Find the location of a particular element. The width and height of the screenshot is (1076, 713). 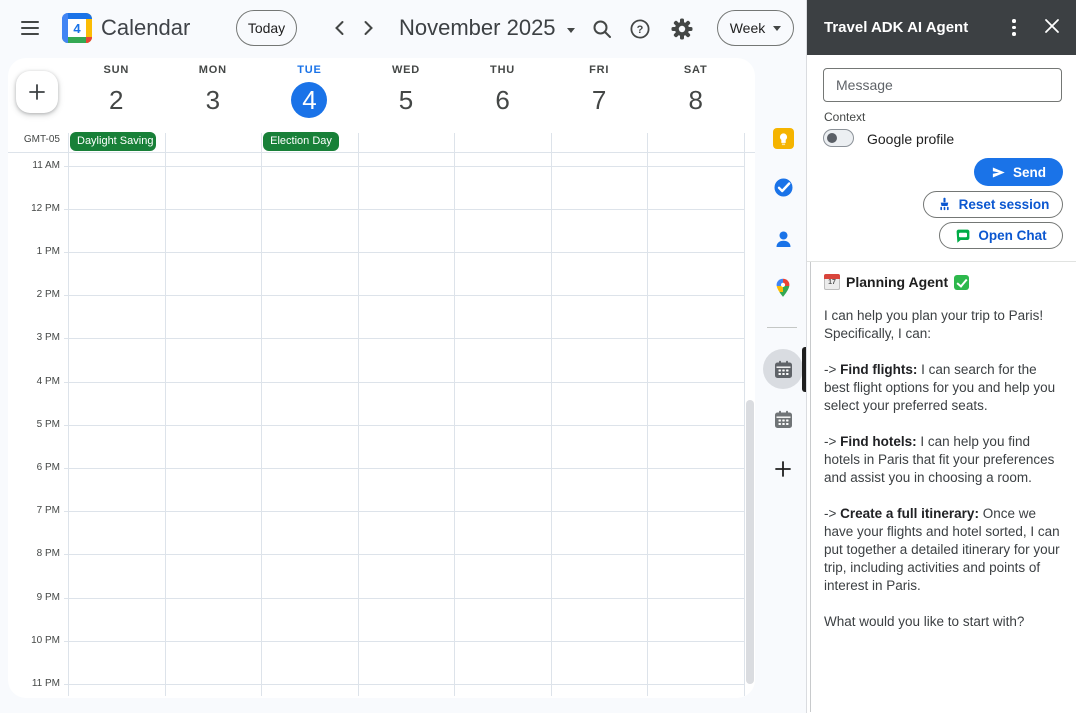

panel-title: Travel ADK AI Agent is located at coordinates (896, 27).